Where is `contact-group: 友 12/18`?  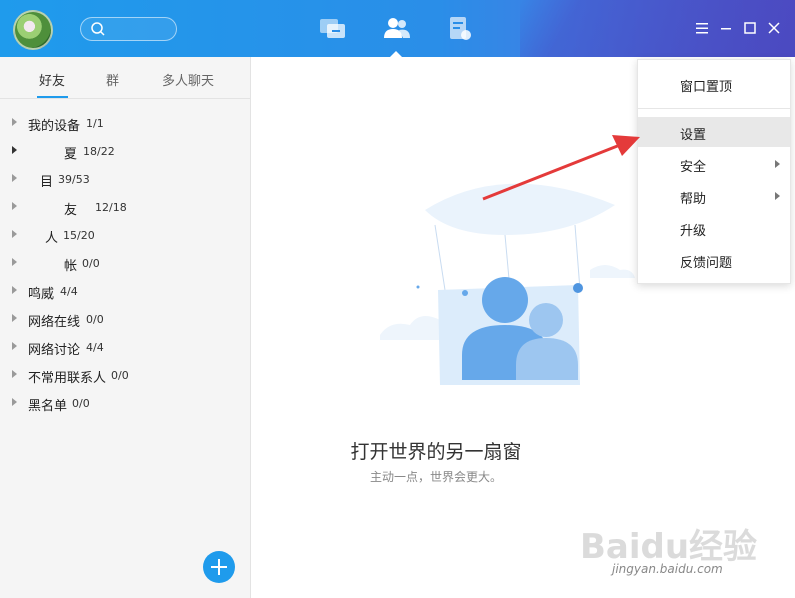
contact-group: 友 12/18 is located at coordinates (125, 207).